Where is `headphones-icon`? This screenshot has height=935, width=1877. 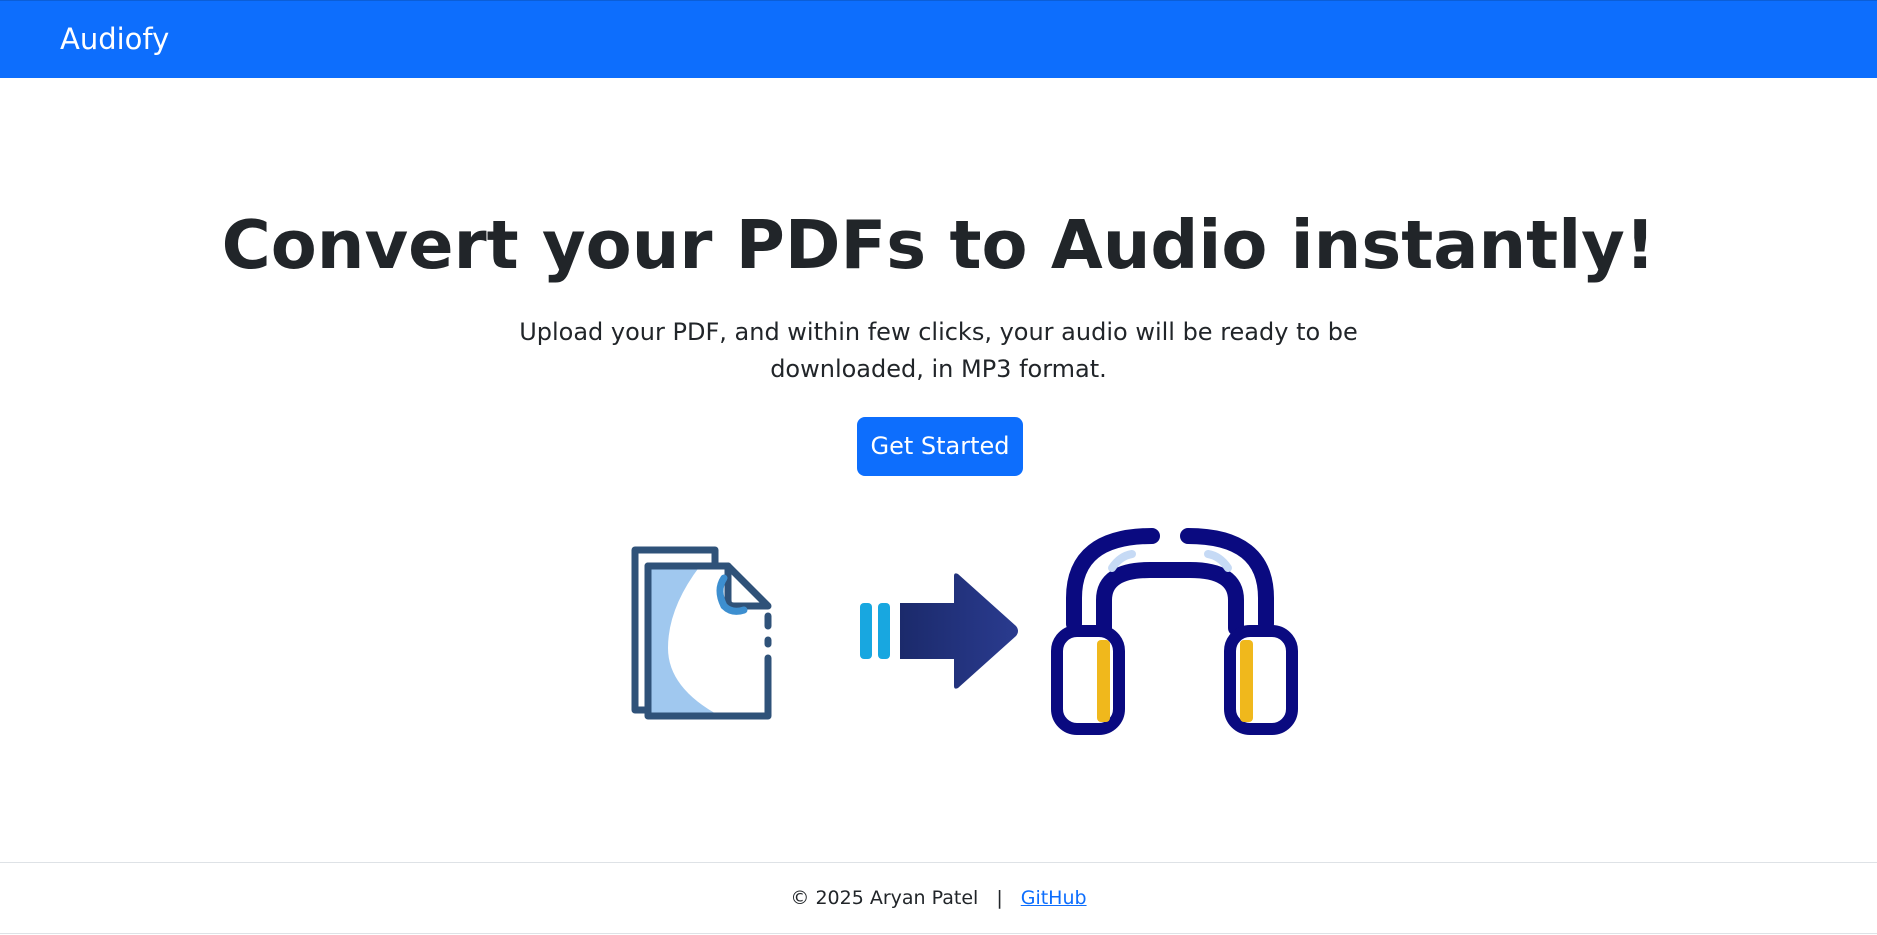
headphones-icon is located at coordinates (1174, 631).